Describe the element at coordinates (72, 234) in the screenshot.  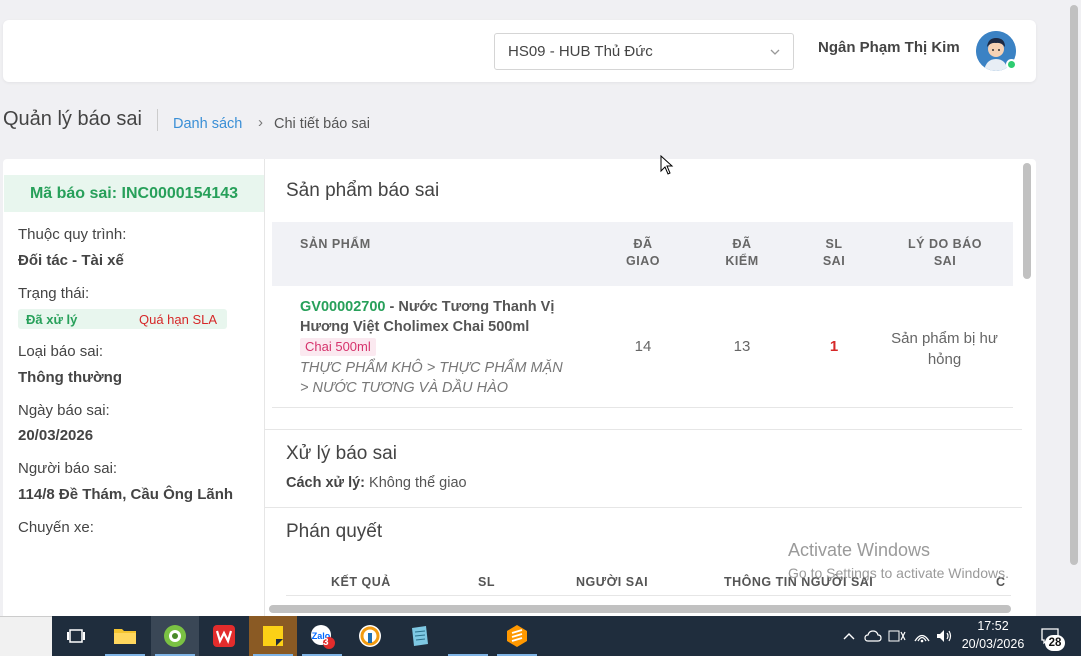
I see `process-label: Thuộc quy trình:` at that location.